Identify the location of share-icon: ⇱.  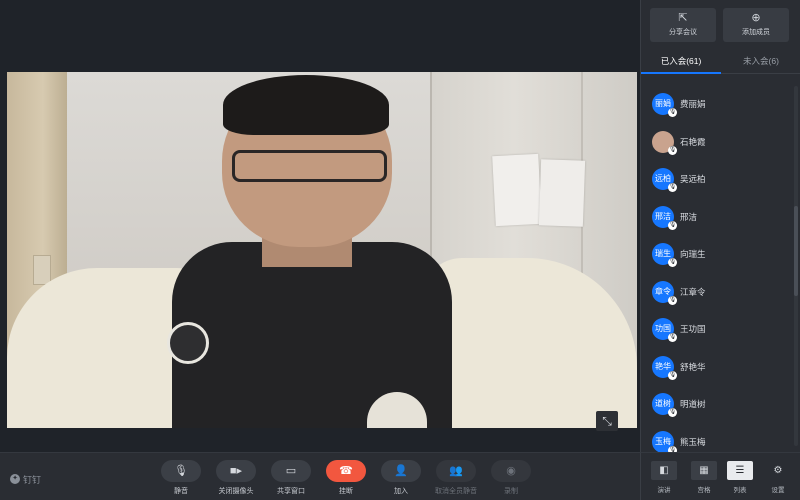
(683, 18).